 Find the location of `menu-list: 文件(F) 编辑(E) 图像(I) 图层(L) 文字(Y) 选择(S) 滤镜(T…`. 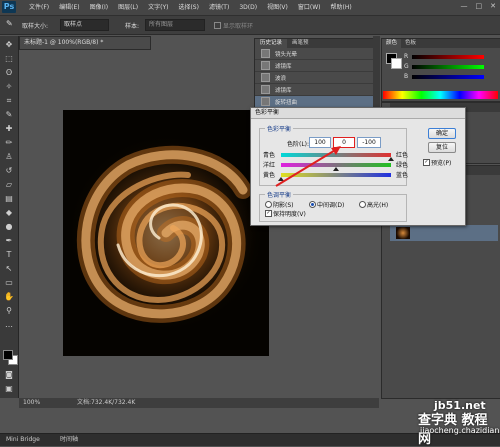

menu-list: 文件(F) 编辑(E) 图像(I) 图层(L) 文字(Y) 选择(S) 滤镜(T… is located at coordinates (190, 7).